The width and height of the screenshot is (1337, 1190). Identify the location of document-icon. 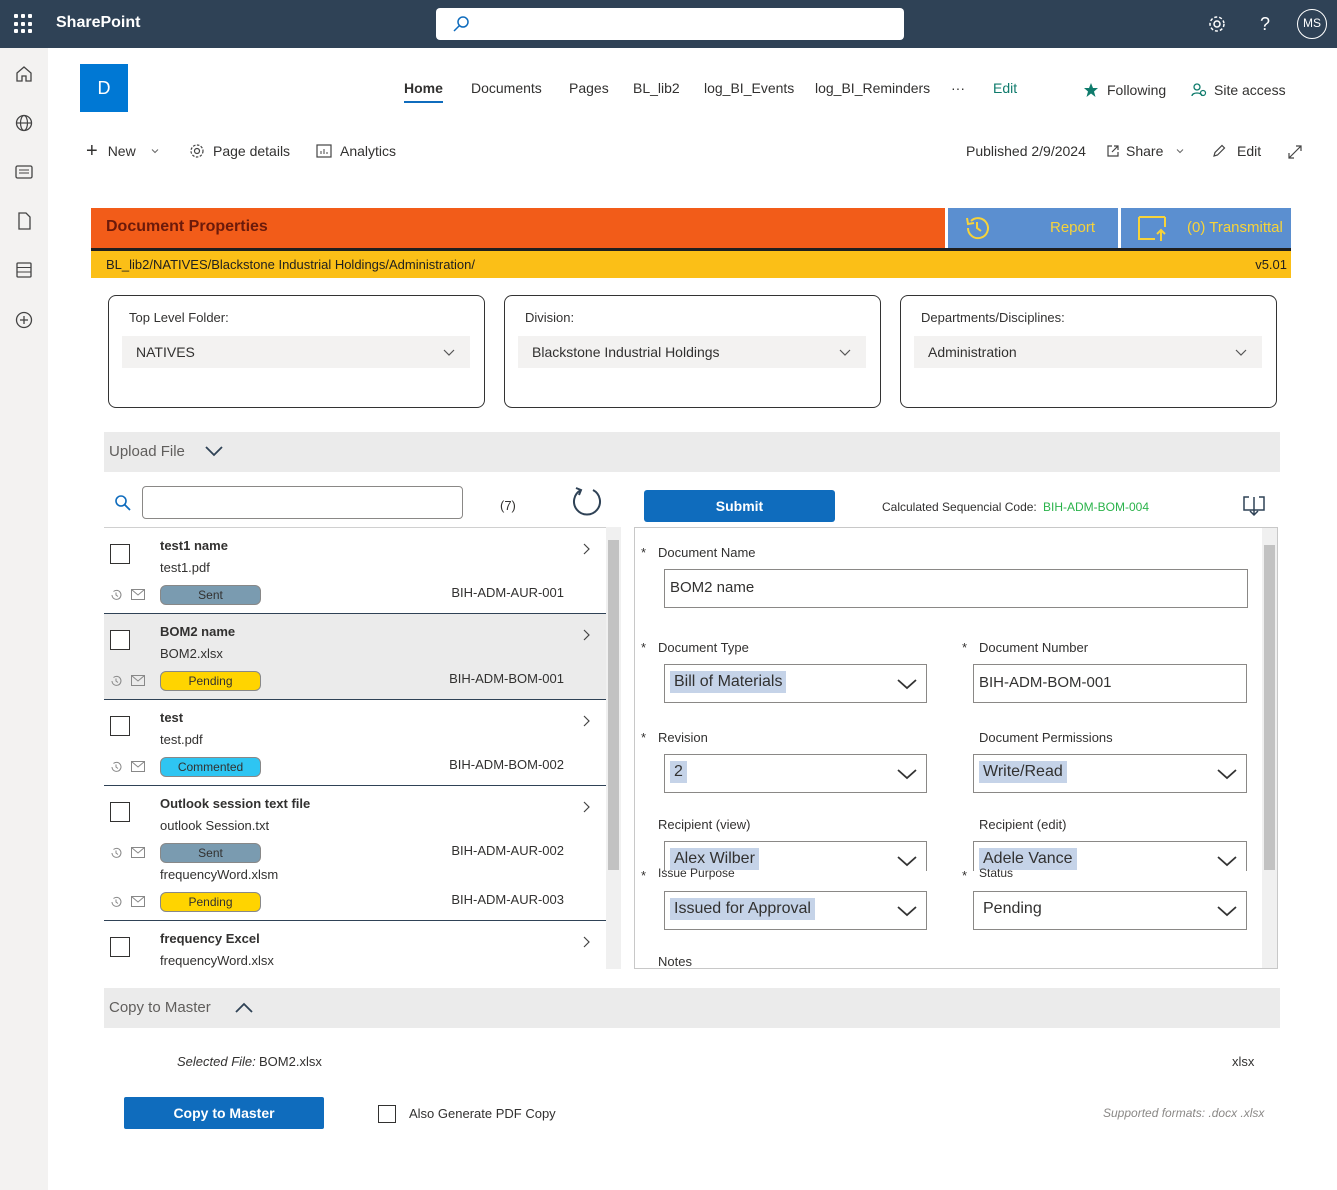
(24, 221).